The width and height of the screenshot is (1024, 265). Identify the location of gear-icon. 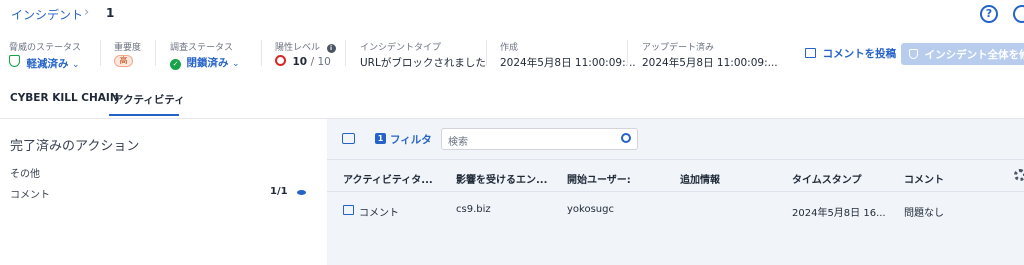
(1019, 175).